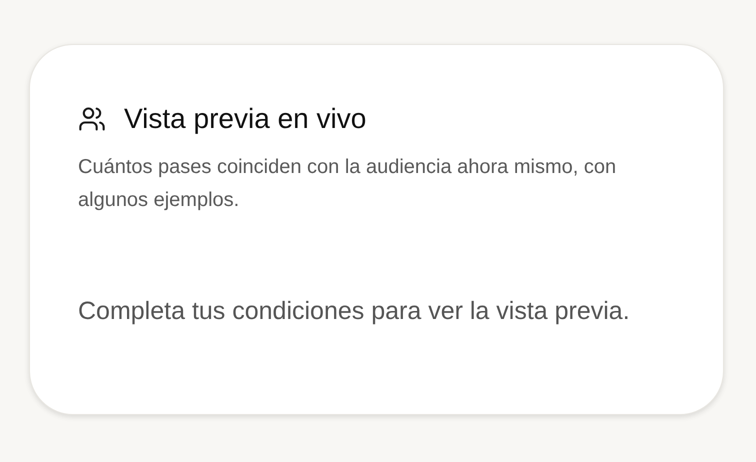 The image size is (756, 462). I want to click on card-description: Cuántos pases coinciden con la audiencia ahora mismo, con algunos ejemplos., so click(348, 184).